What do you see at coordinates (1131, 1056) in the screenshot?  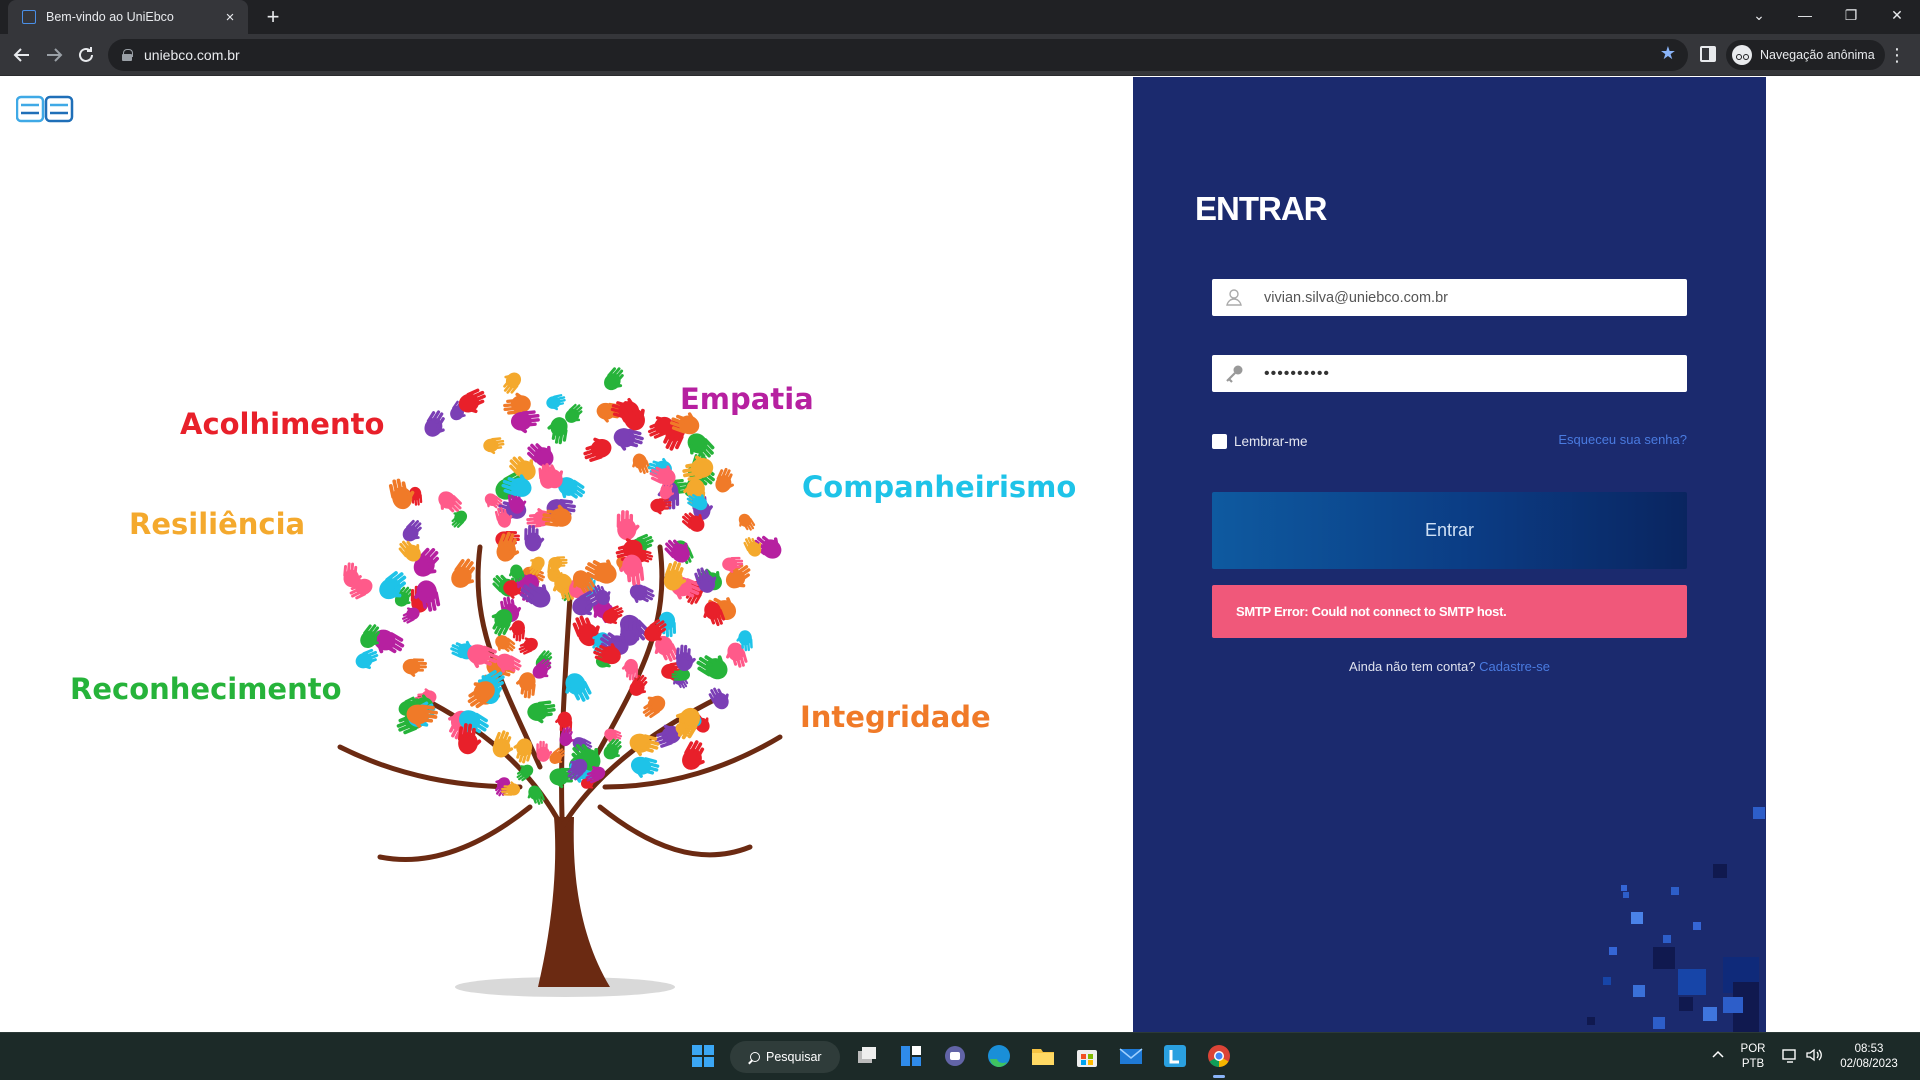 I see `mail-icon` at bounding box center [1131, 1056].